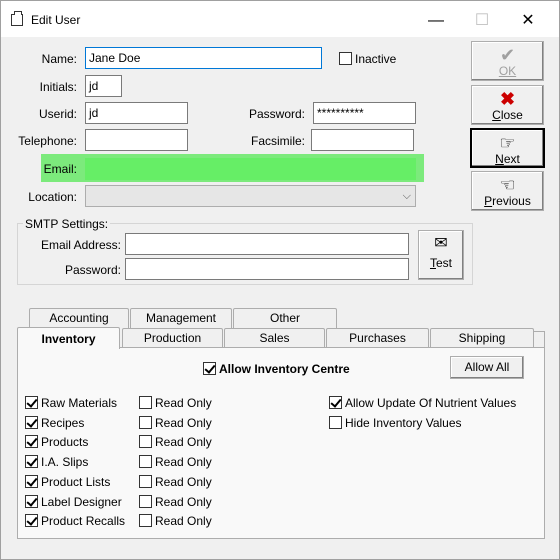 This screenshot has width=560, height=560. What do you see at coordinates (59, 59) in the screenshot?
I see `name-label: Name:` at bounding box center [59, 59].